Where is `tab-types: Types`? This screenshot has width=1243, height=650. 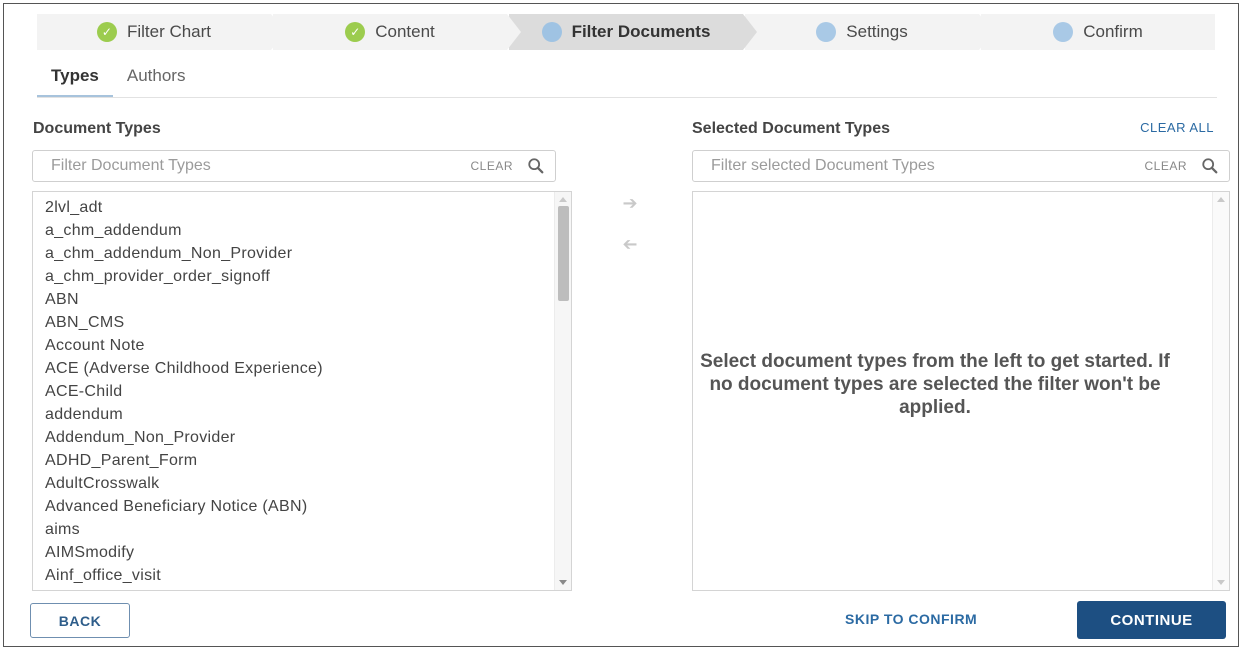
tab-types: Types is located at coordinates (75, 79).